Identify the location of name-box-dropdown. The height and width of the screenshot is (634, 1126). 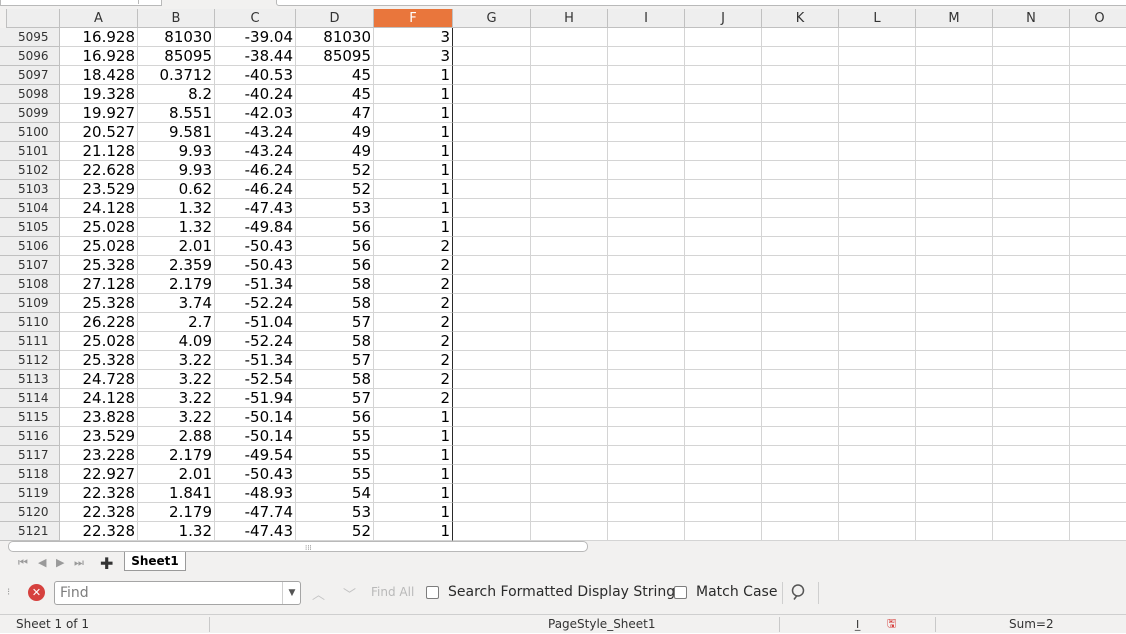
(149, 2).